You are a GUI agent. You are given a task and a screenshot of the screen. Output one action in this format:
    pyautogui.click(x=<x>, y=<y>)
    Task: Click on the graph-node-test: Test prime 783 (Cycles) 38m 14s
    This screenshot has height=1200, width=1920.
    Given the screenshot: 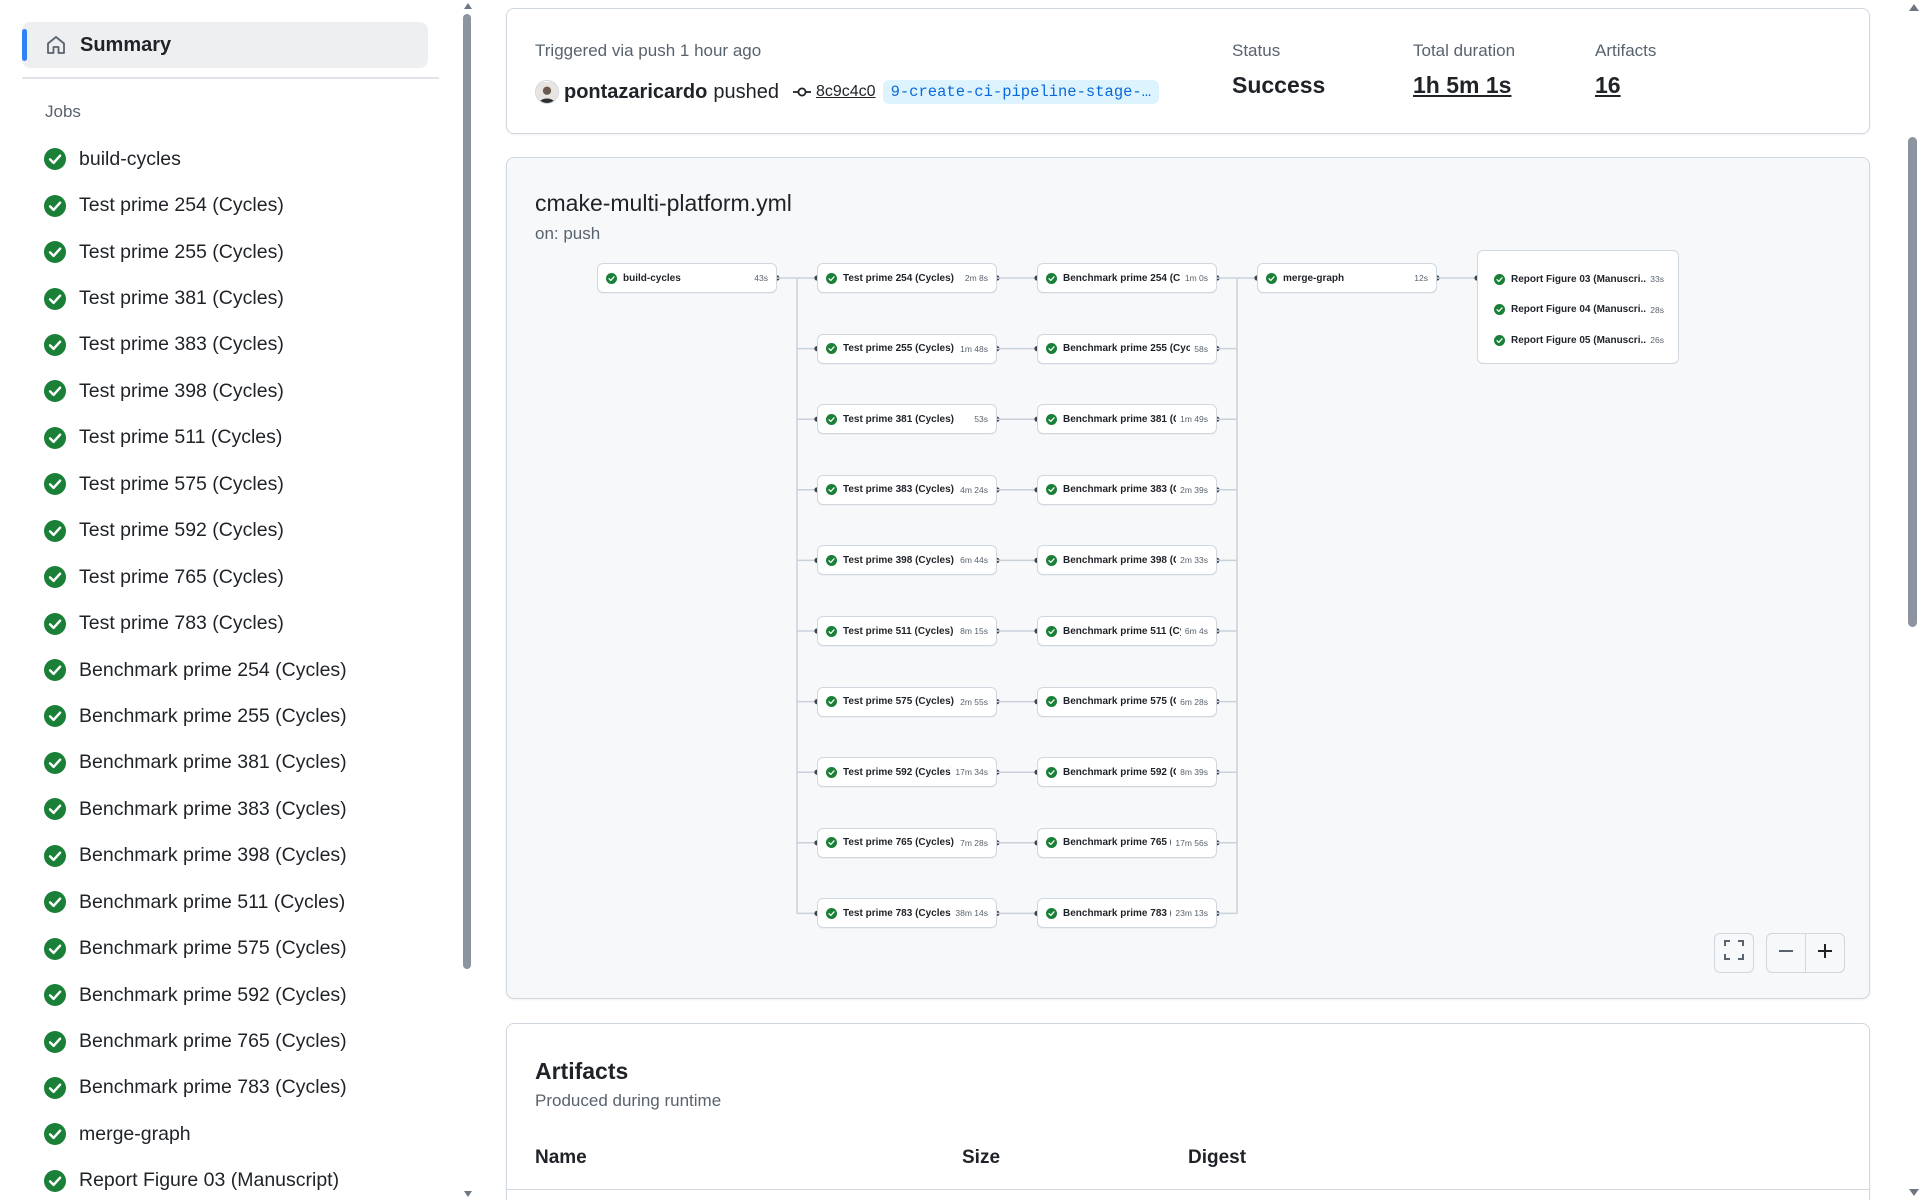 What is the action you would take?
    pyautogui.click(x=907, y=913)
    